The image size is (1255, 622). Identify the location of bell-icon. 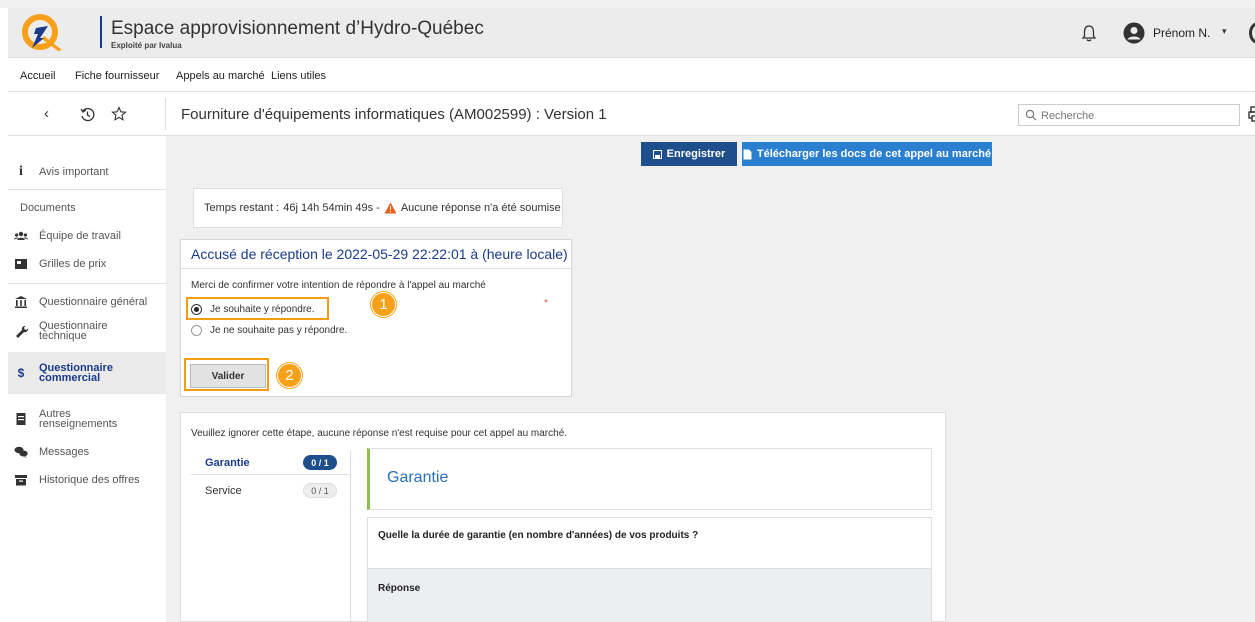
(1089, 33).